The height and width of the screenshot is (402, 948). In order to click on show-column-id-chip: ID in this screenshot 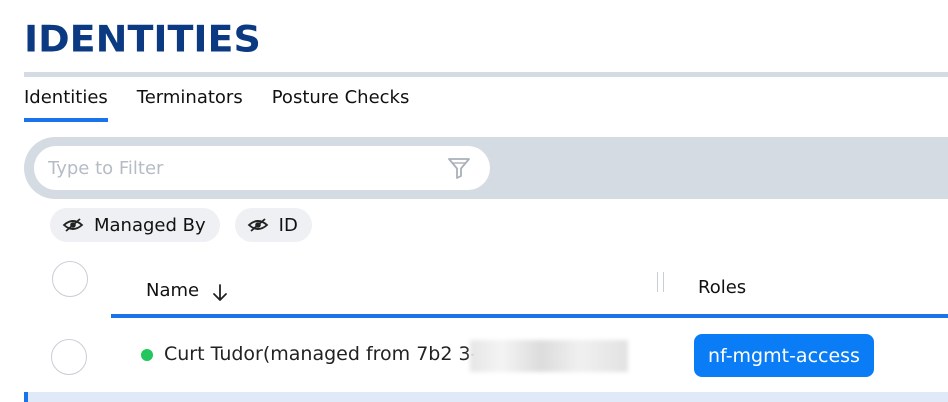, I will do `click(273, 225)`.